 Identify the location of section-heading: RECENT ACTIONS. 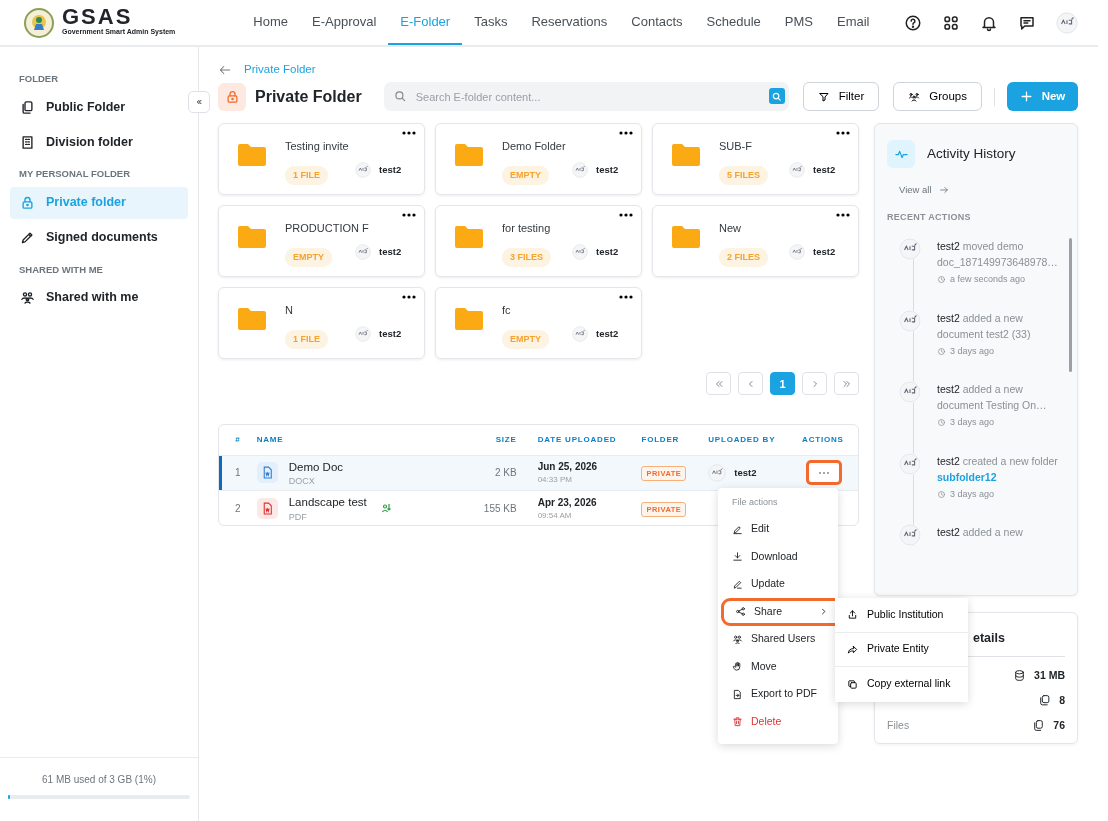
(929, 217).